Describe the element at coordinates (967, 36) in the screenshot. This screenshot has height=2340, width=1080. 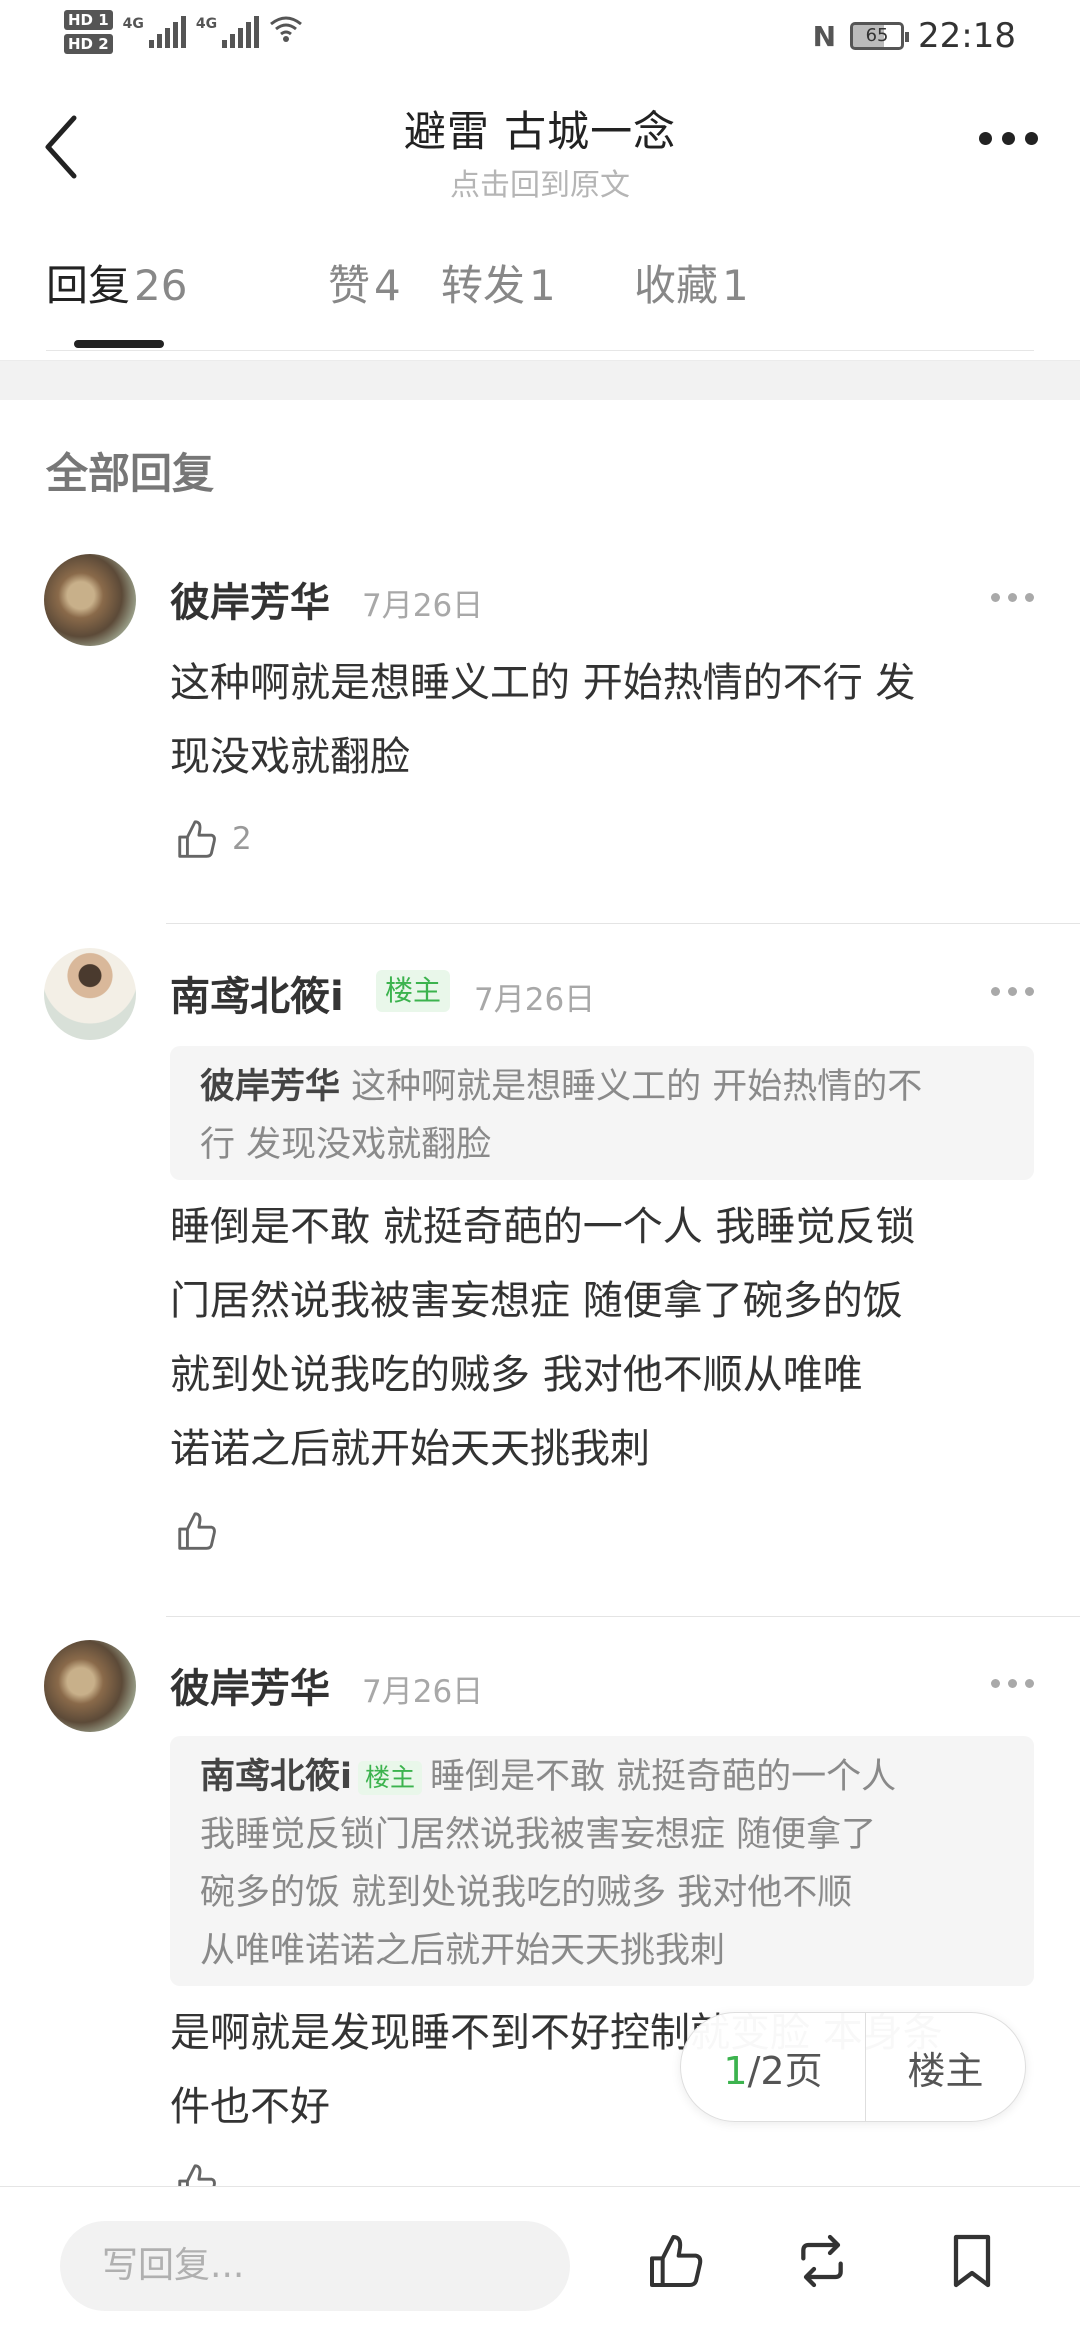
I see `status-time: 22:18` at that location.